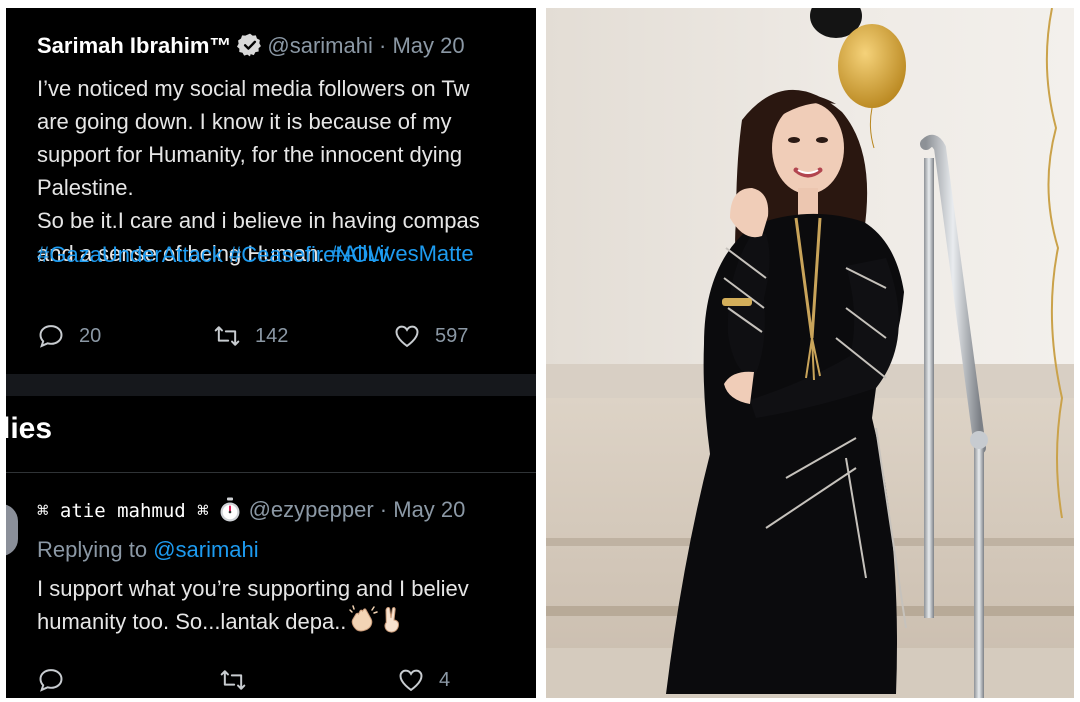 Image resolution: width=1080 pixels, height=702 pixels. Describe the element at coordinates (130, 254) in the screenshot. I see `hashtag-link: #GazaUnderAttack` at that location.